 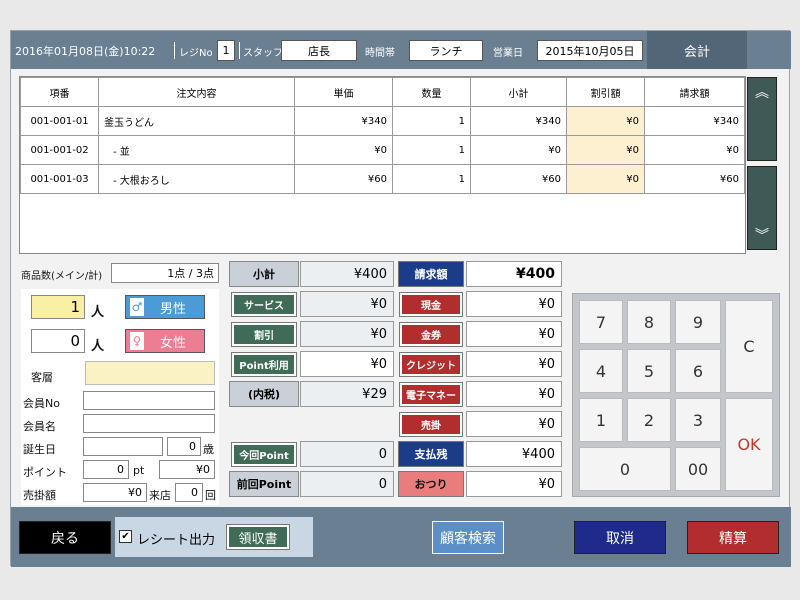 What do you see at coordinates (176, 540) in the screenshot?
I see `receipt-label: レシート出力` at bounding box center [176, 540].